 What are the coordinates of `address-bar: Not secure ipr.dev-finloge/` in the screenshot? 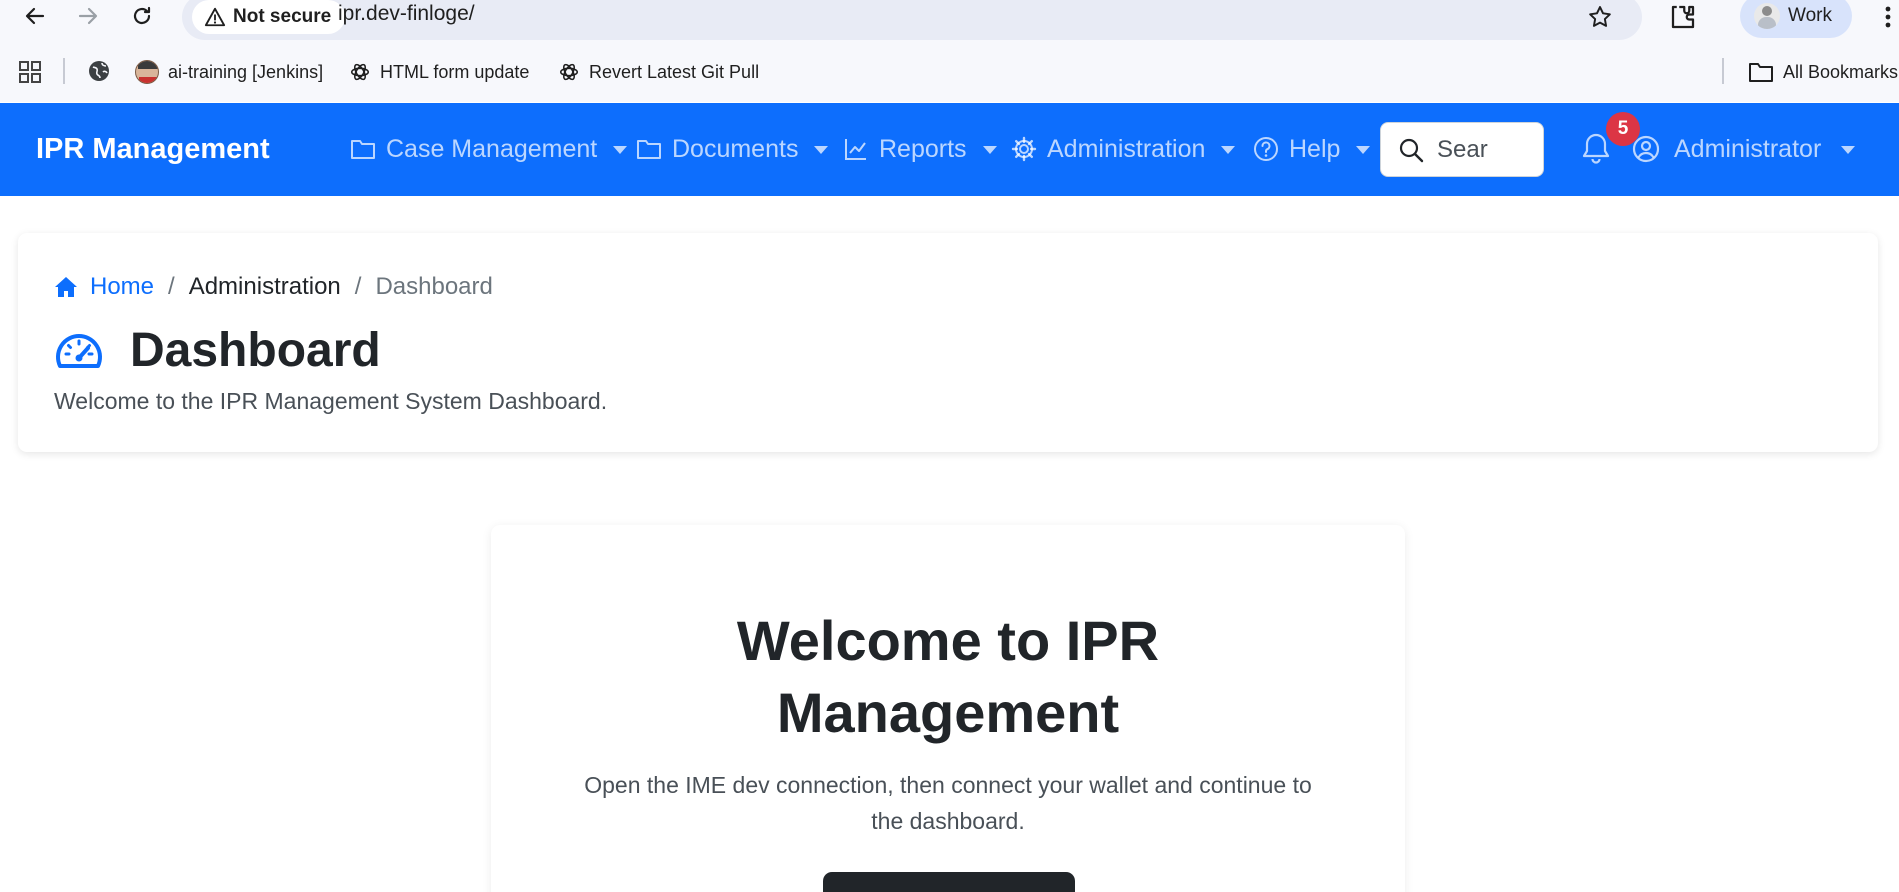 It's located at (912, 20).